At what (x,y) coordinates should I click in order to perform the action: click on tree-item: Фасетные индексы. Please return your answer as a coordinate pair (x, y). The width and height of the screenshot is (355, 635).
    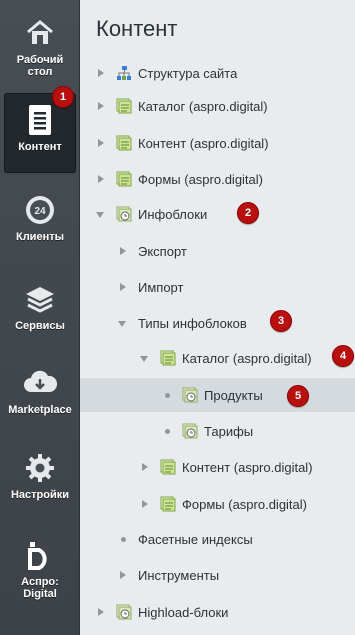
    Looking at the image, I should click on (217, 539).